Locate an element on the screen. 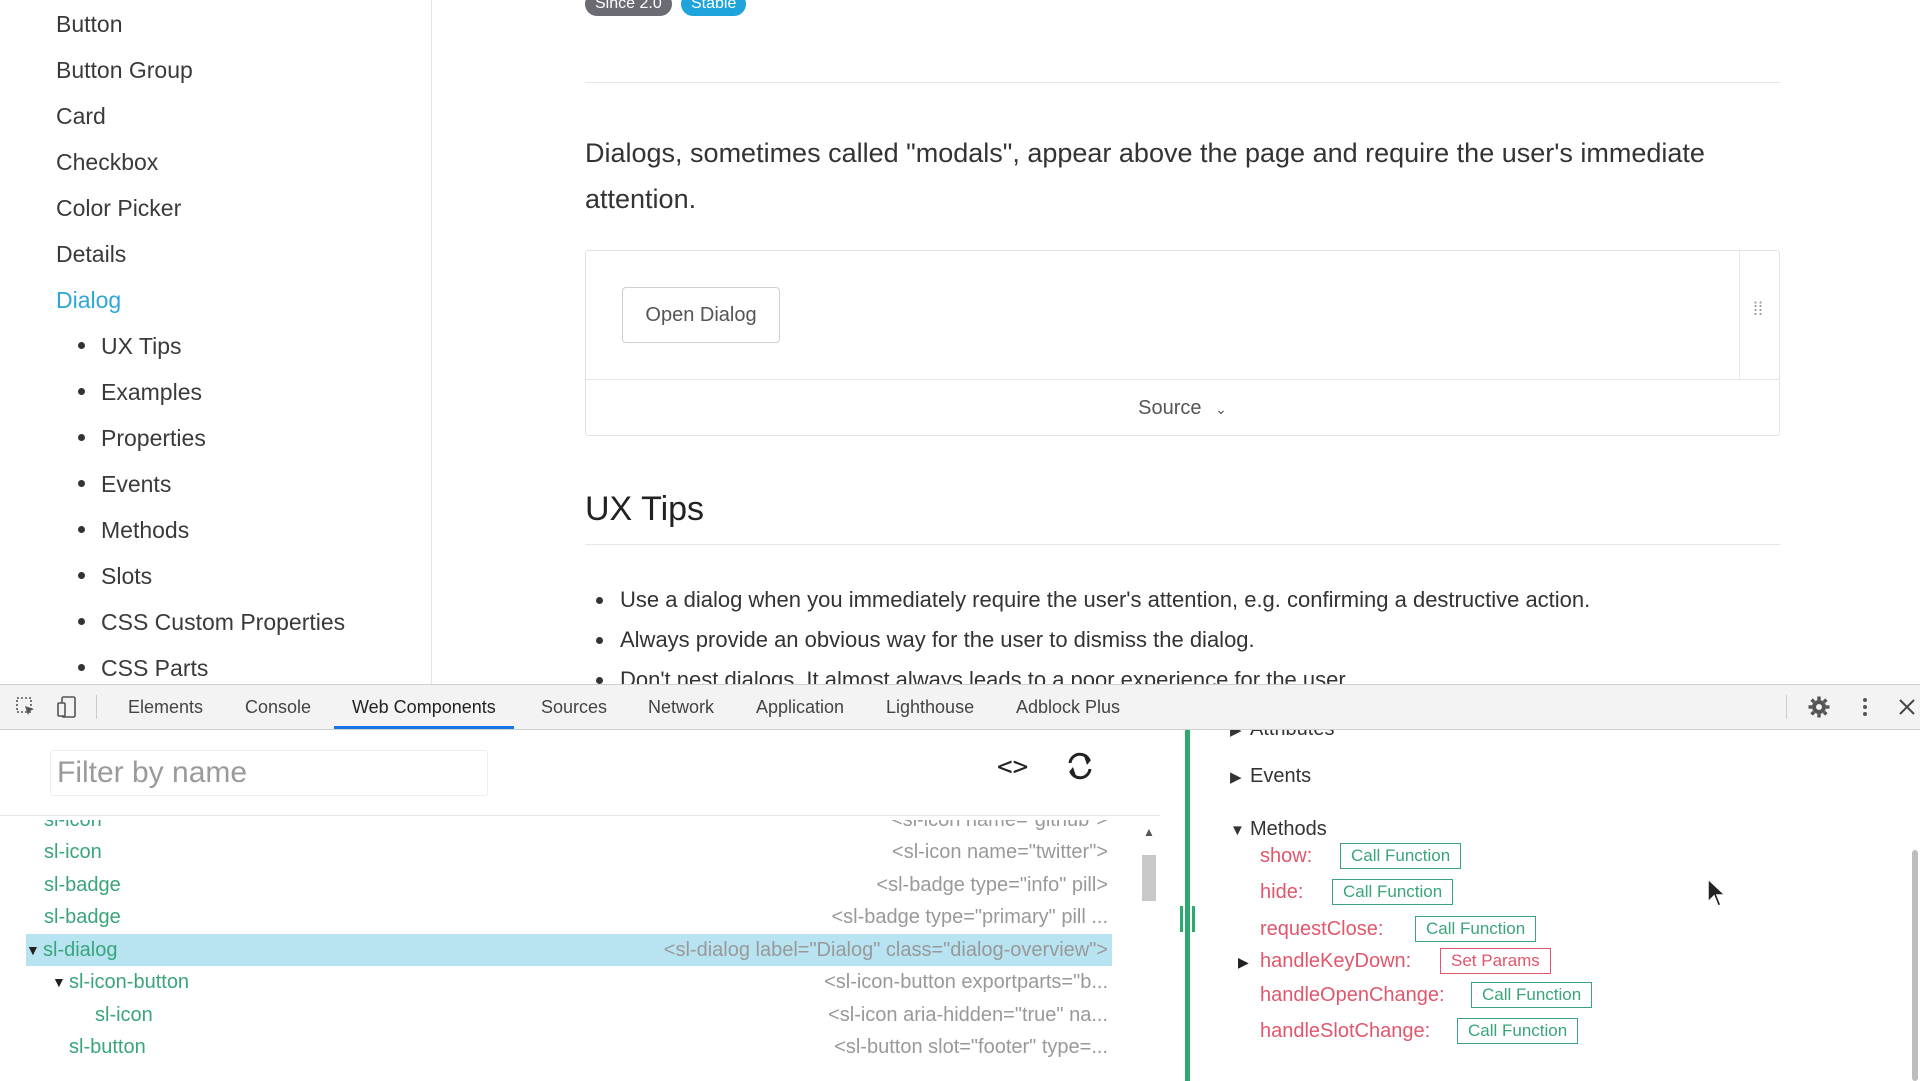 The image size is (1920, 1081). code-toggle-icon: <> is located at coordinates (1012, 767).